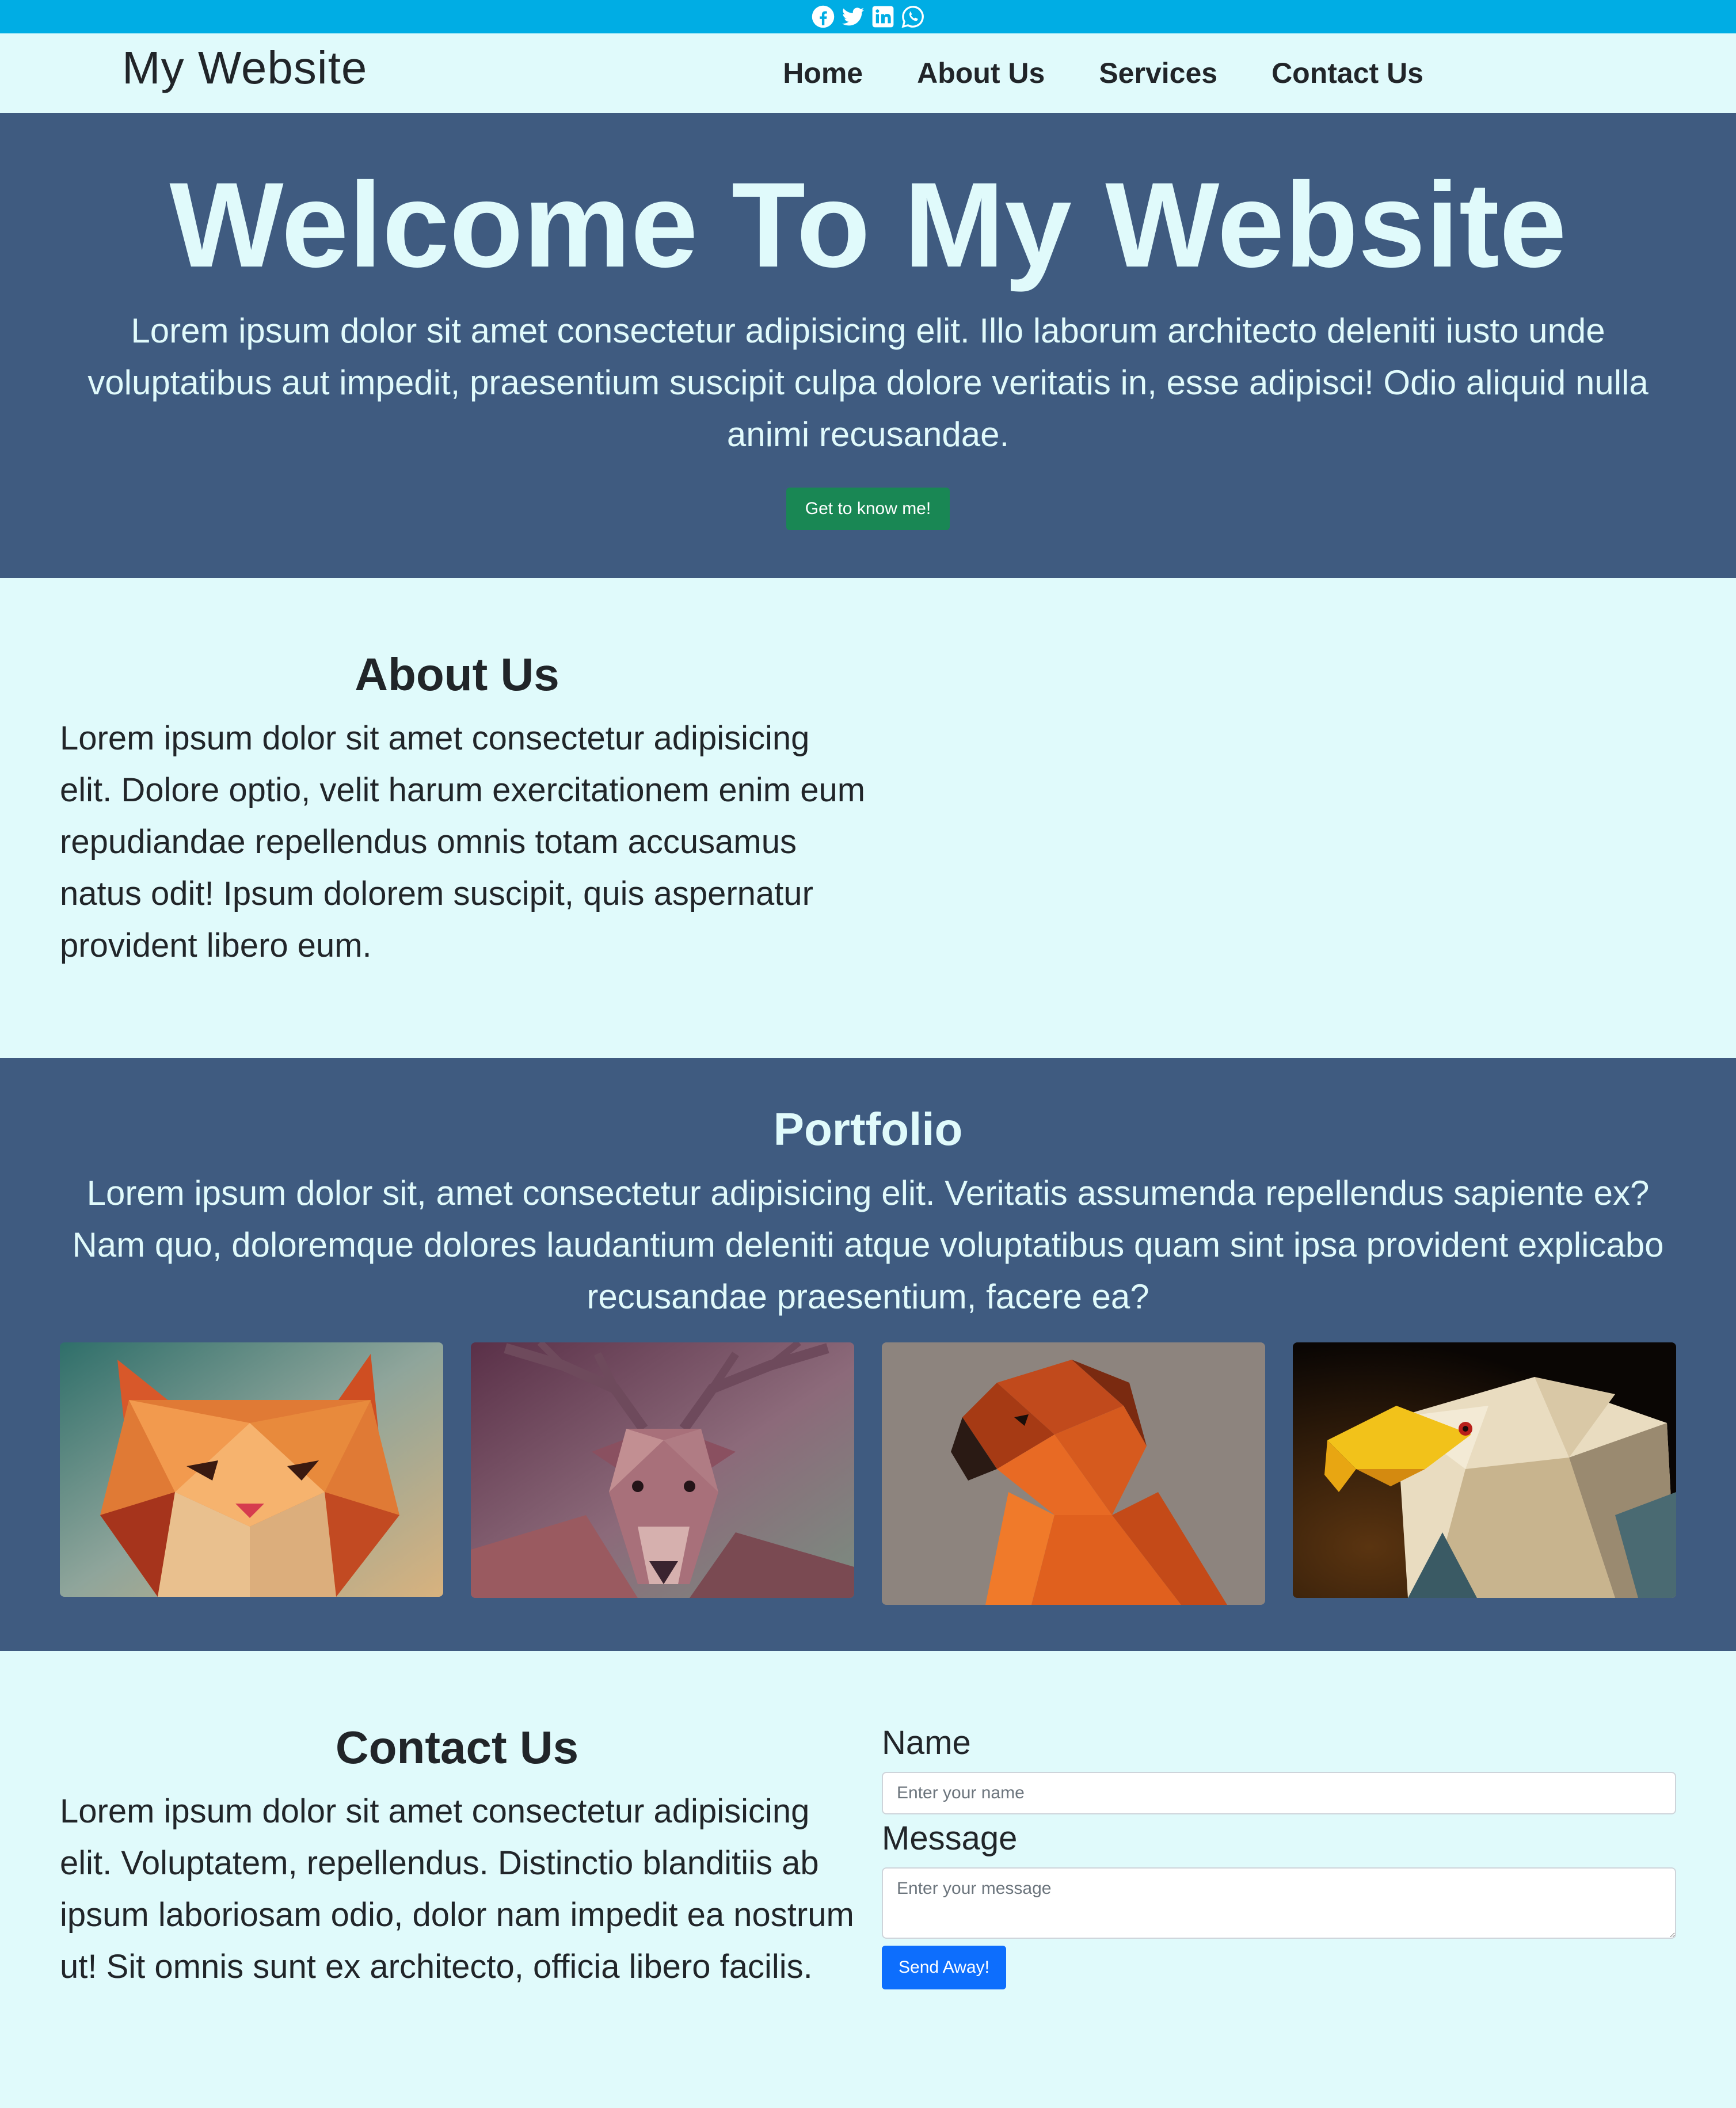  I want to click on portfolio-image-eagle, so click(1484, 1470).